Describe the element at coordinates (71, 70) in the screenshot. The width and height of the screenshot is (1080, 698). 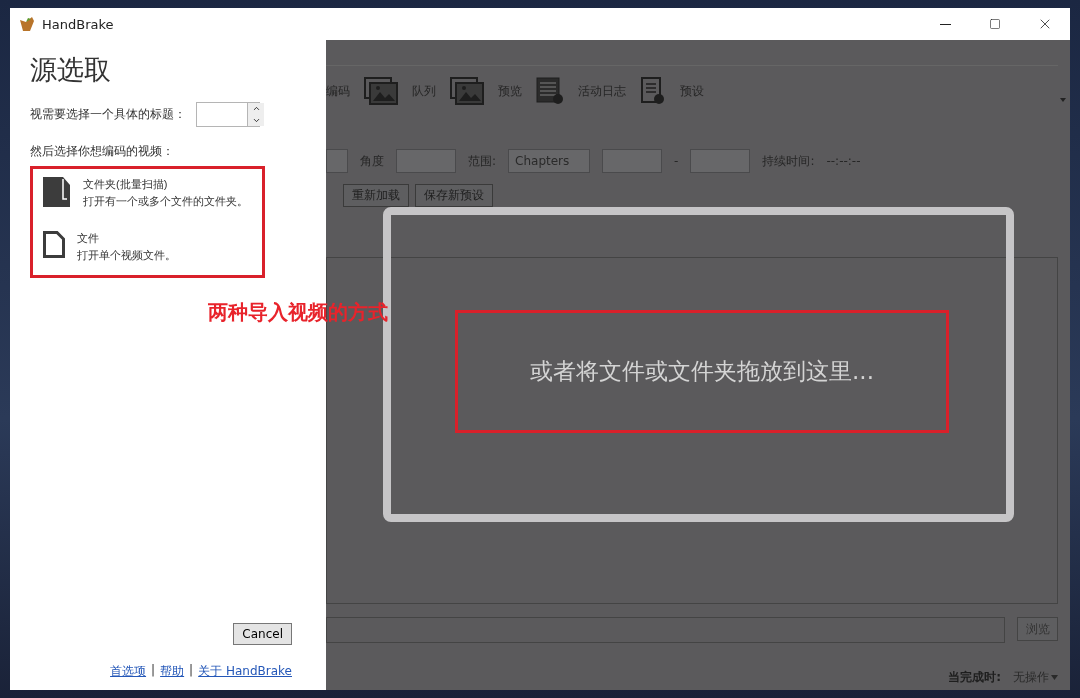
I see `panel-heading: 源选取` at that location.